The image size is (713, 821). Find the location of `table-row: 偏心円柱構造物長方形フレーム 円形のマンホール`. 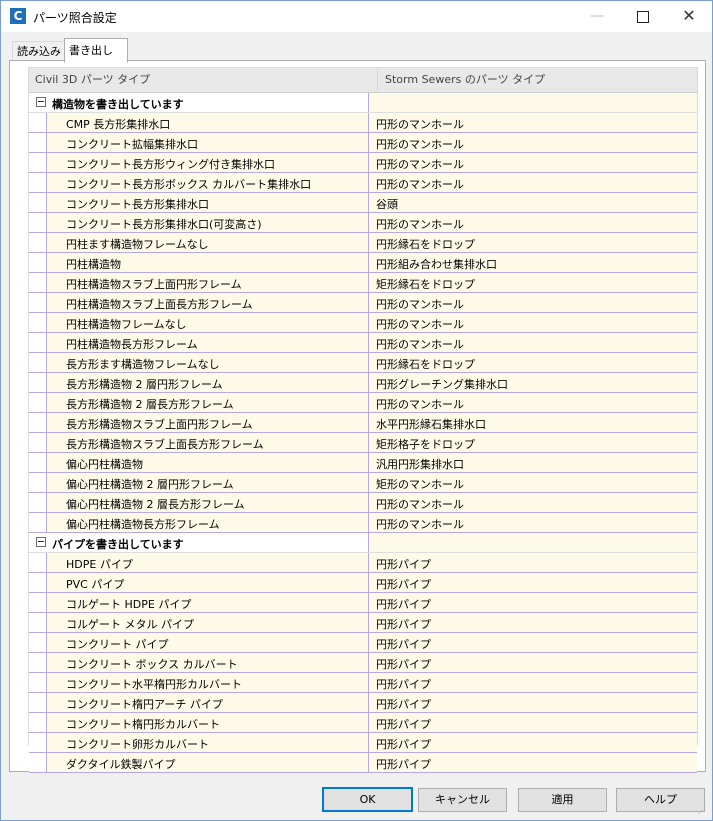

table-row: 偏心円柱構造物長方形フレーム 円形のマンホール is located at coordinates (363, 523).